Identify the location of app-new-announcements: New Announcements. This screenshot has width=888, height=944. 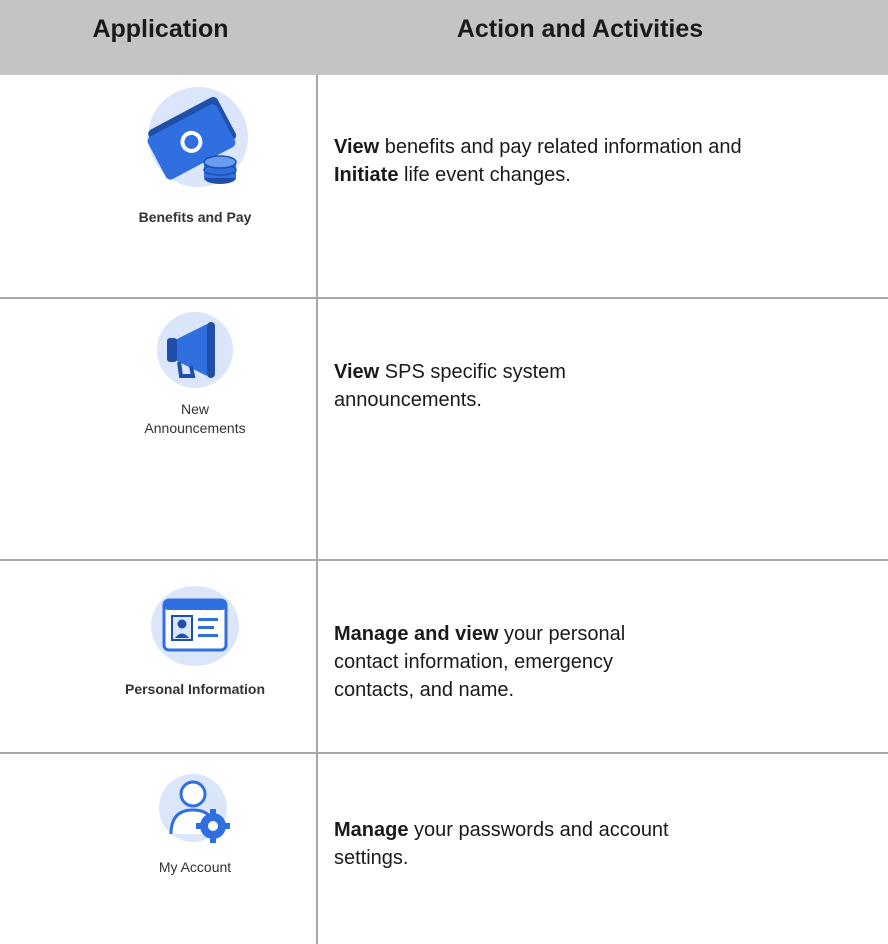
(195, 374).